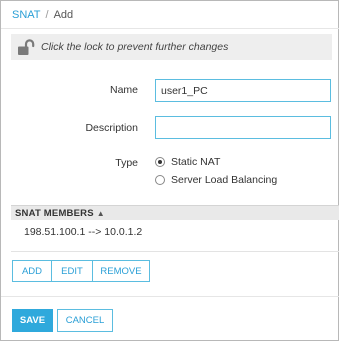 This screenshot has height=341, width=339. Describe the element at coordinates (126, 163) in the screenshot. I see `type-label: Type` at that location.